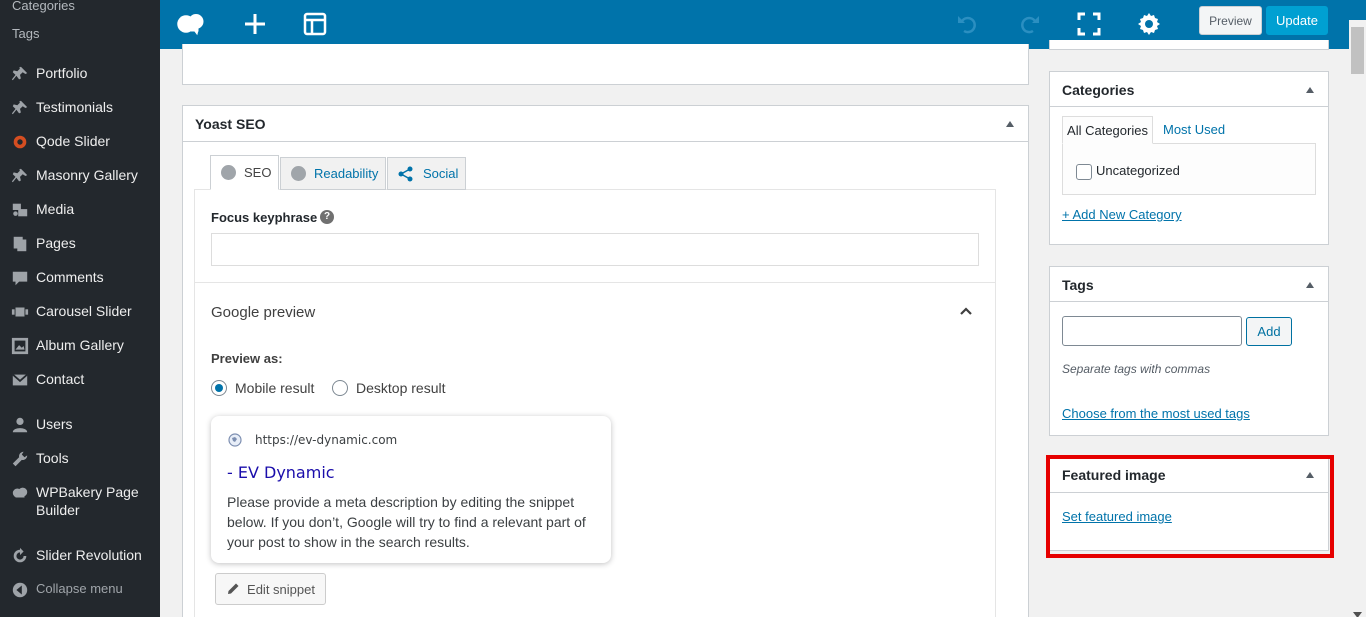 This screenshot has height=617, width=1366. I want to click on sidebar-item-album-gallery: Album Gallery, so click(80, 345).